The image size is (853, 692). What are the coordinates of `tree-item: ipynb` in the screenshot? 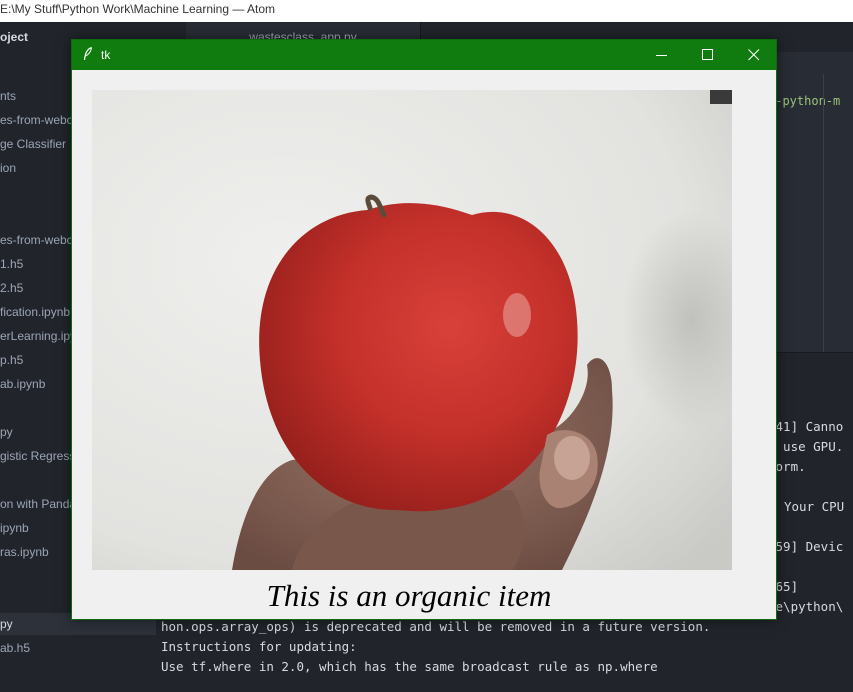 It's located at (14, 528).